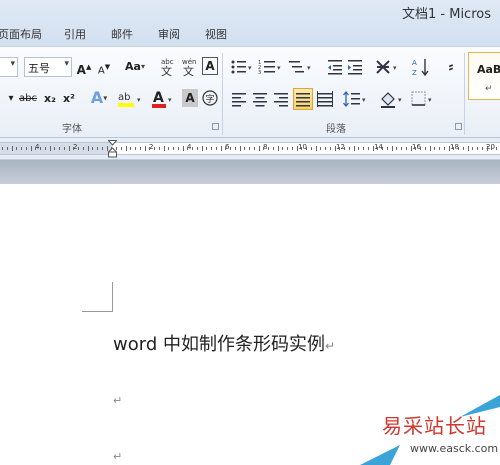 The image size is (500, 465). What do you see at coordinates (484, 76) in the screenshot?
I see `styles-gallery-item: AaBl ↵` at bounding box center [484, 76].